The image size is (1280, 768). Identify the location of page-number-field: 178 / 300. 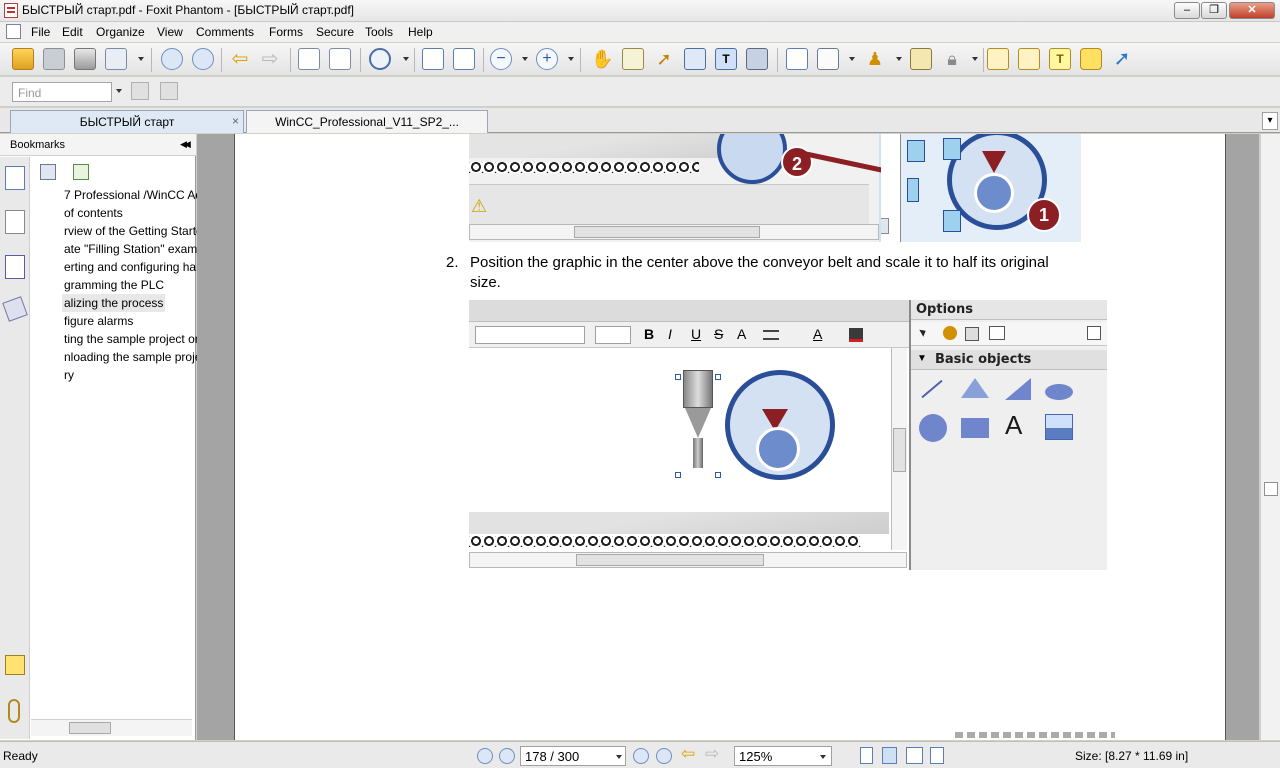
(573, 756).